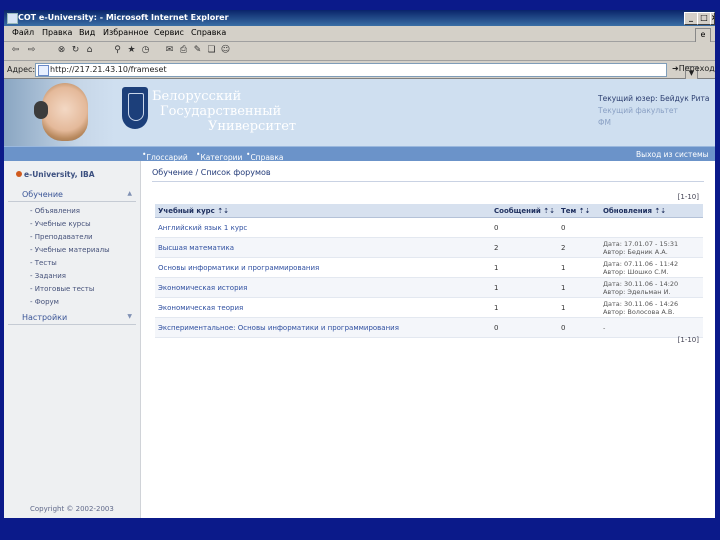 This screenshot has width=720, height=540. What do you see at coordinates (183, 50) in the screenshot?
I see `print-icon: ⎙` at bounding box center [183, 50].